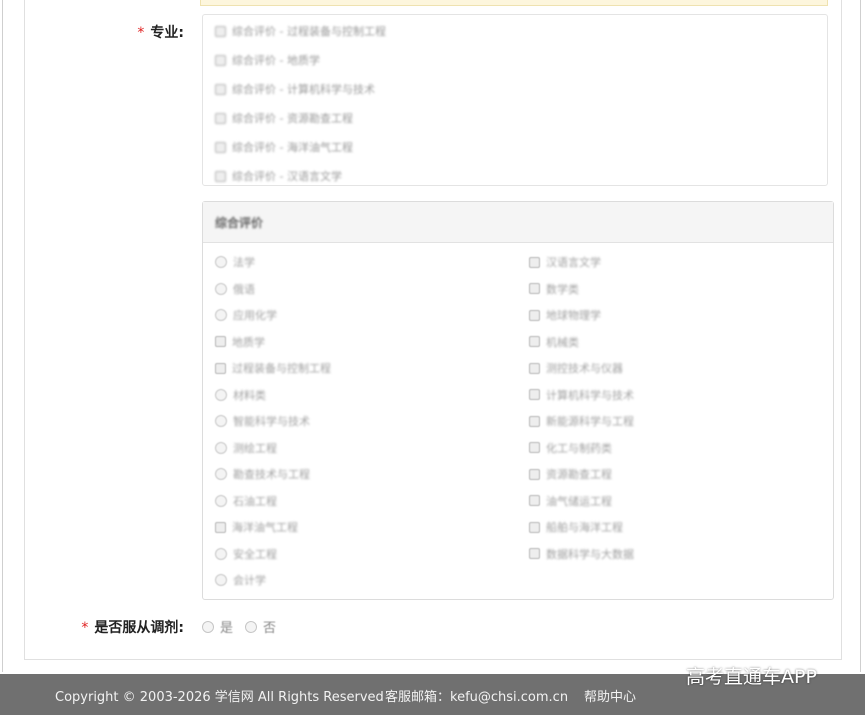  I want to click on major-option-label: 化工与制药类, so click(579, 448).